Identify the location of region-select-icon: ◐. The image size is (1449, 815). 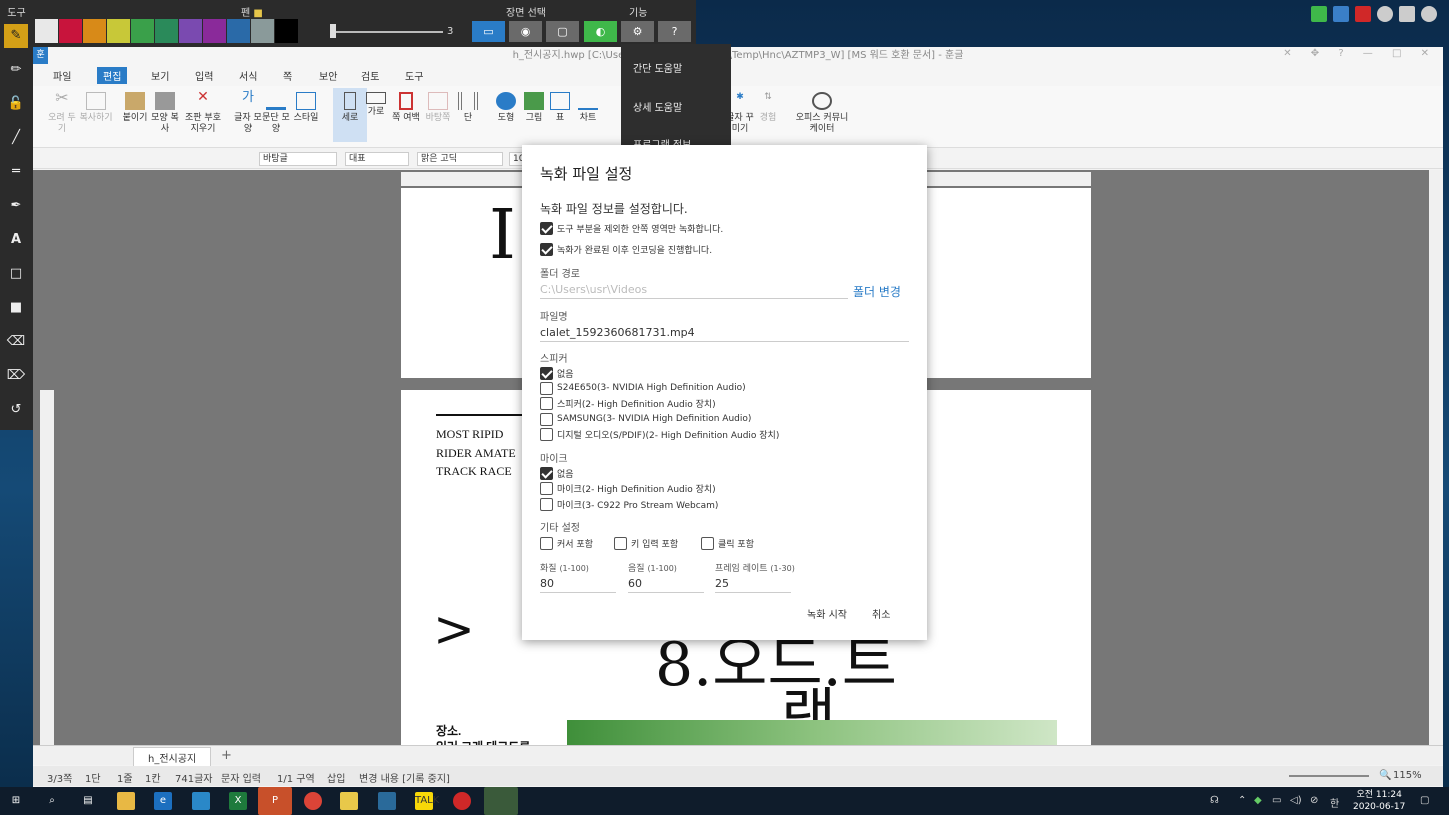
(600, 31).